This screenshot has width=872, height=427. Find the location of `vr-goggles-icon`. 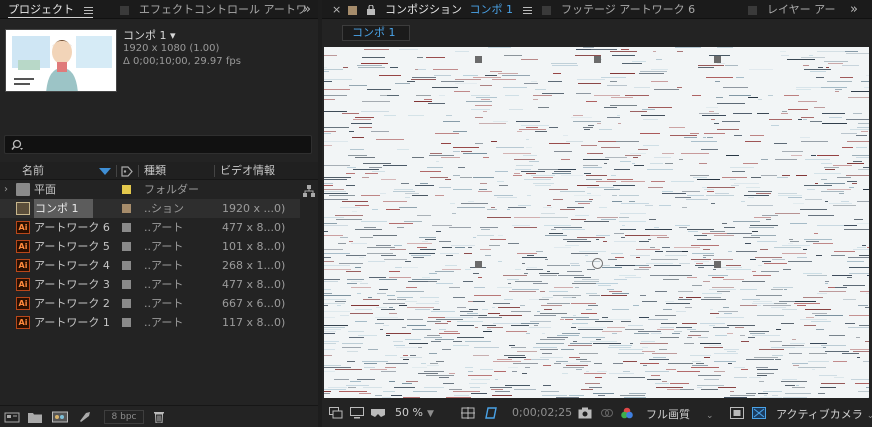

vr-goggles-icon is located at coordinates (378, 413).